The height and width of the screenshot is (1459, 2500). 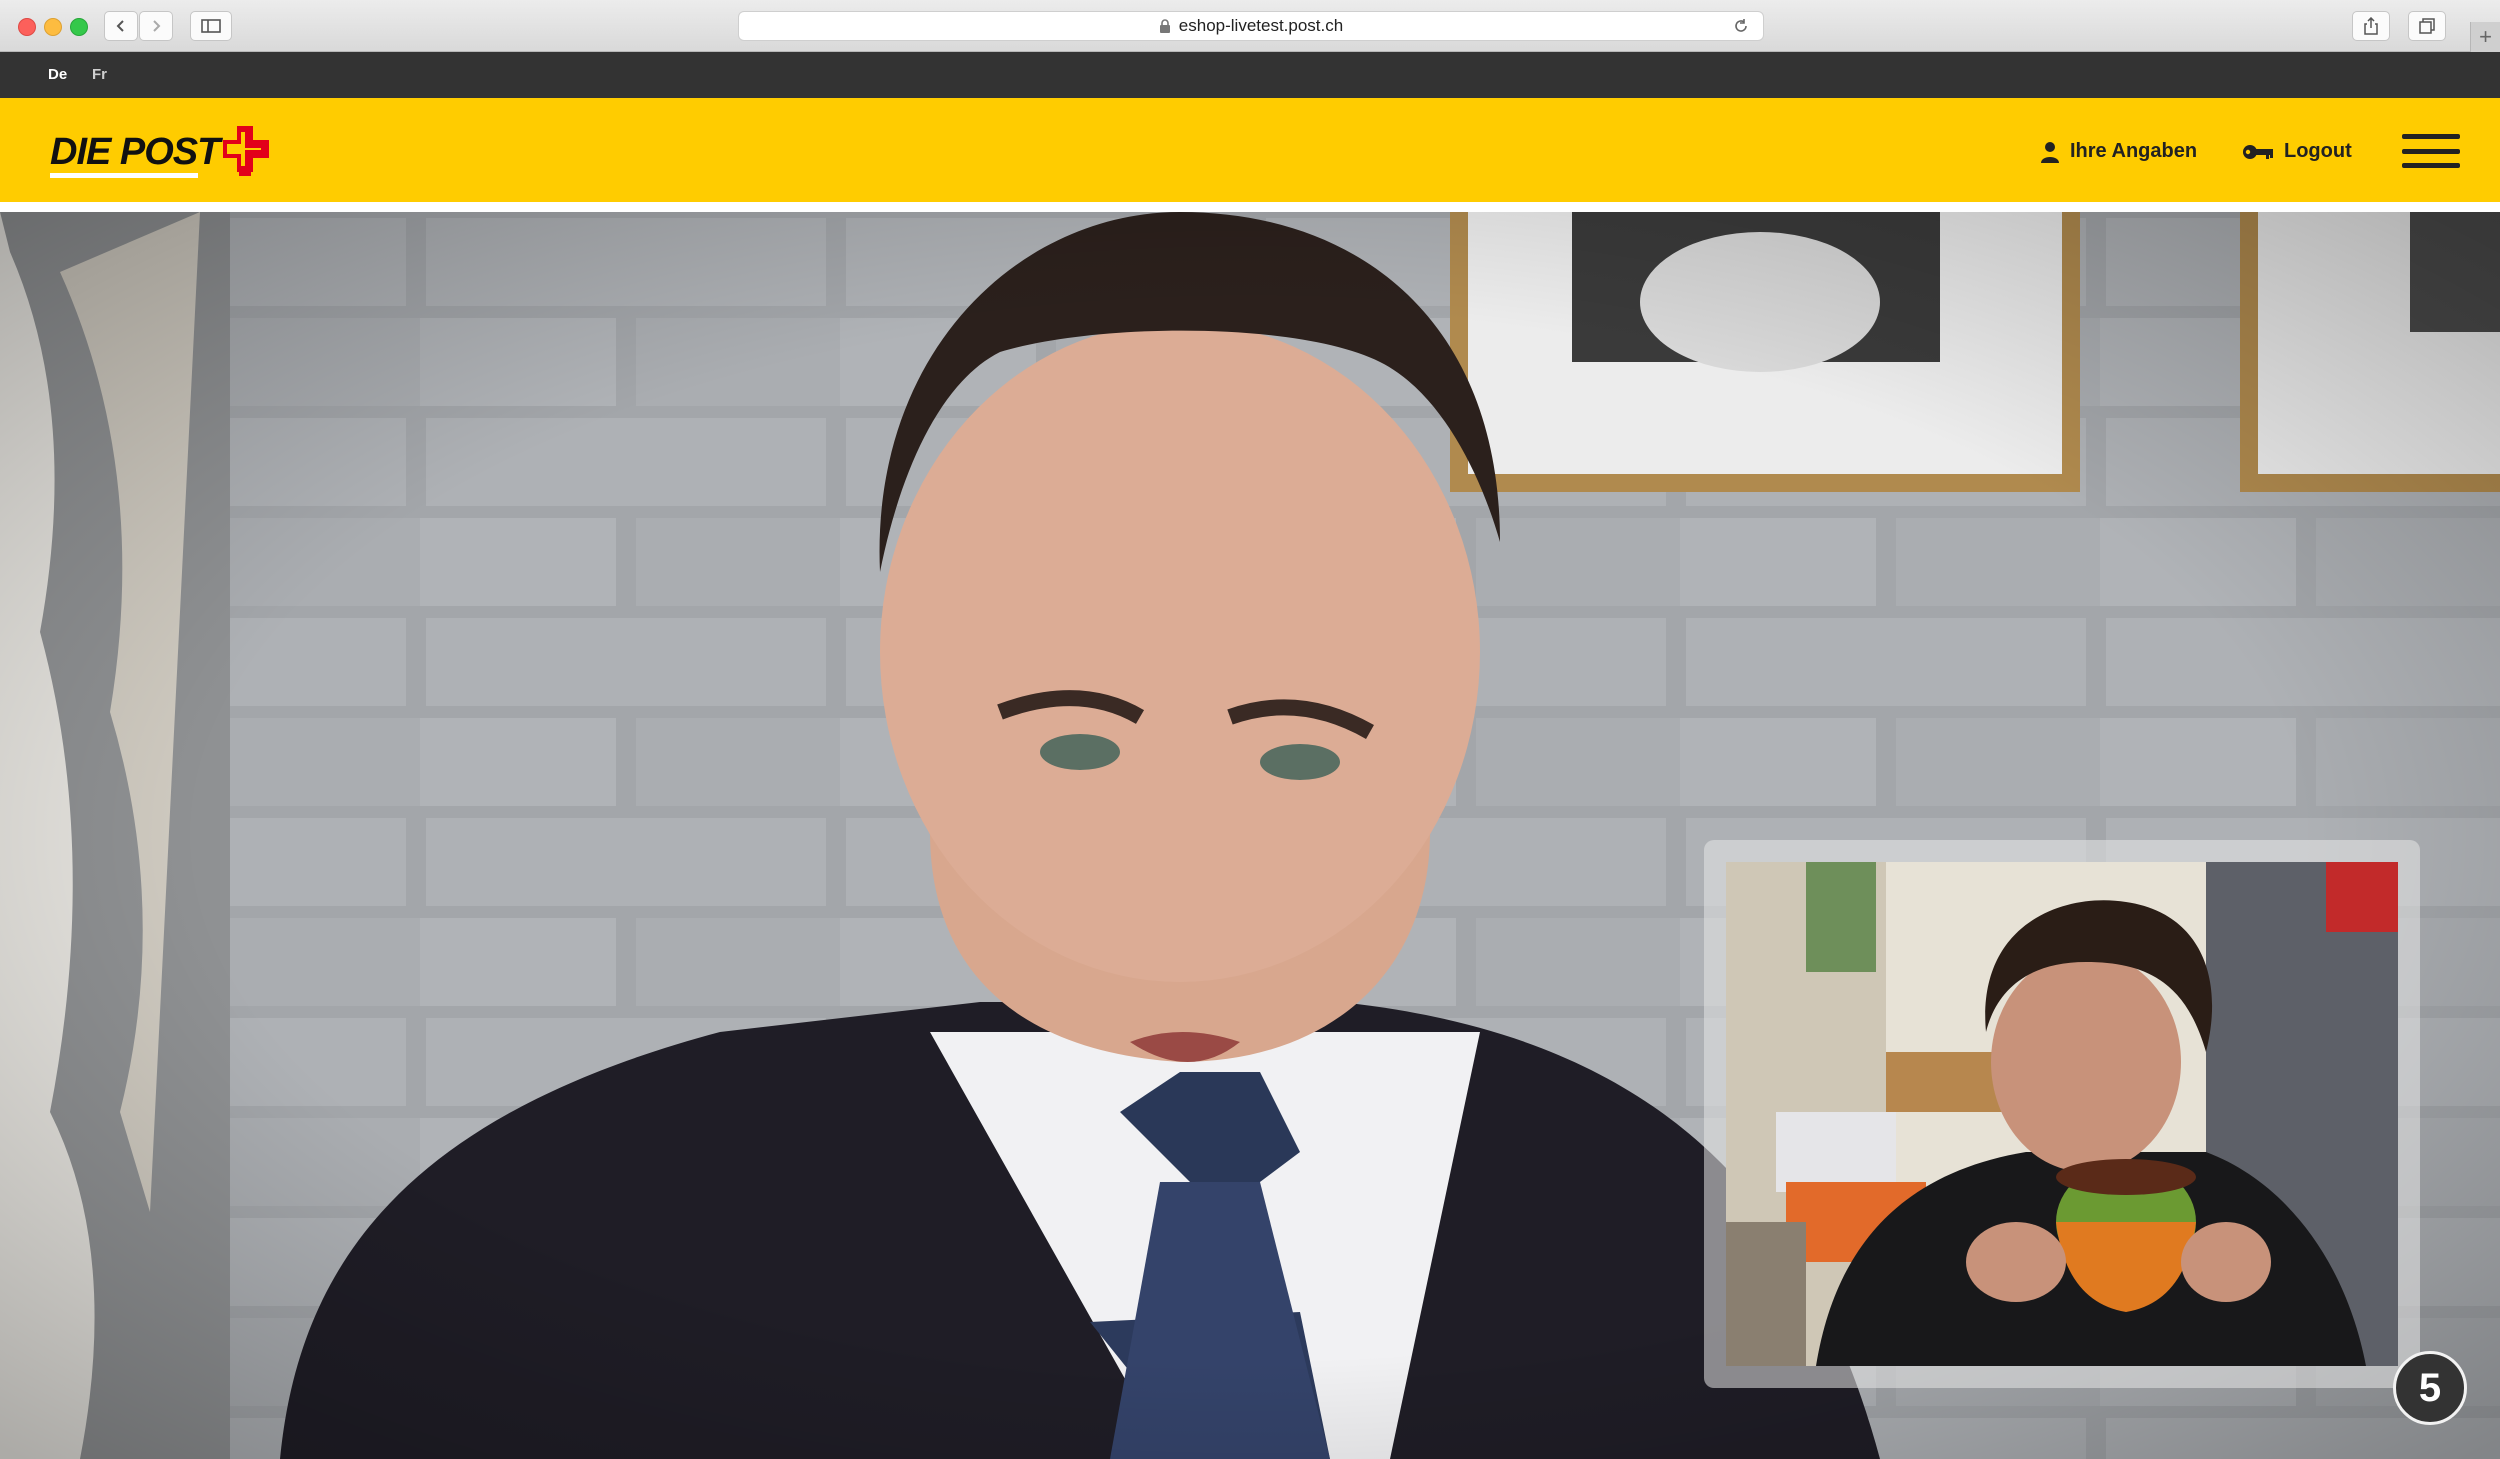 What do you see at coordinates (99, 74) in the screenshot?
I see `language-fr-link: Fr` at bounding box center [99, 74].